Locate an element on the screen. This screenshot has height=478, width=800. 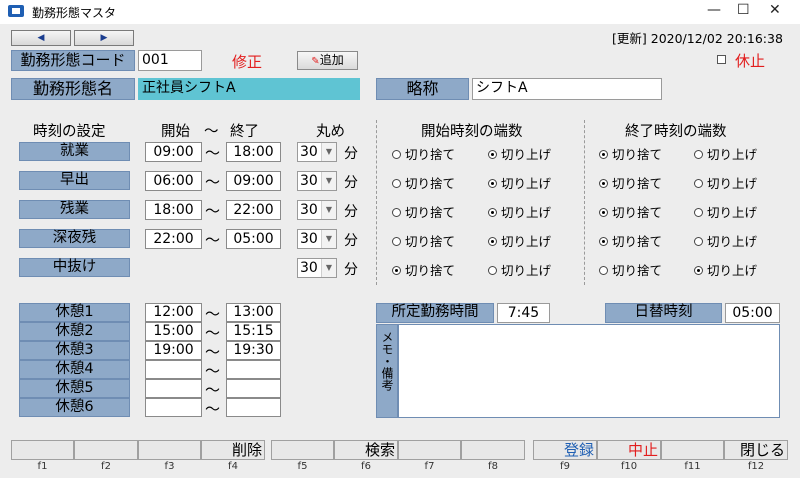
next-record-button: ▶ is located at coordinates (104, 38).